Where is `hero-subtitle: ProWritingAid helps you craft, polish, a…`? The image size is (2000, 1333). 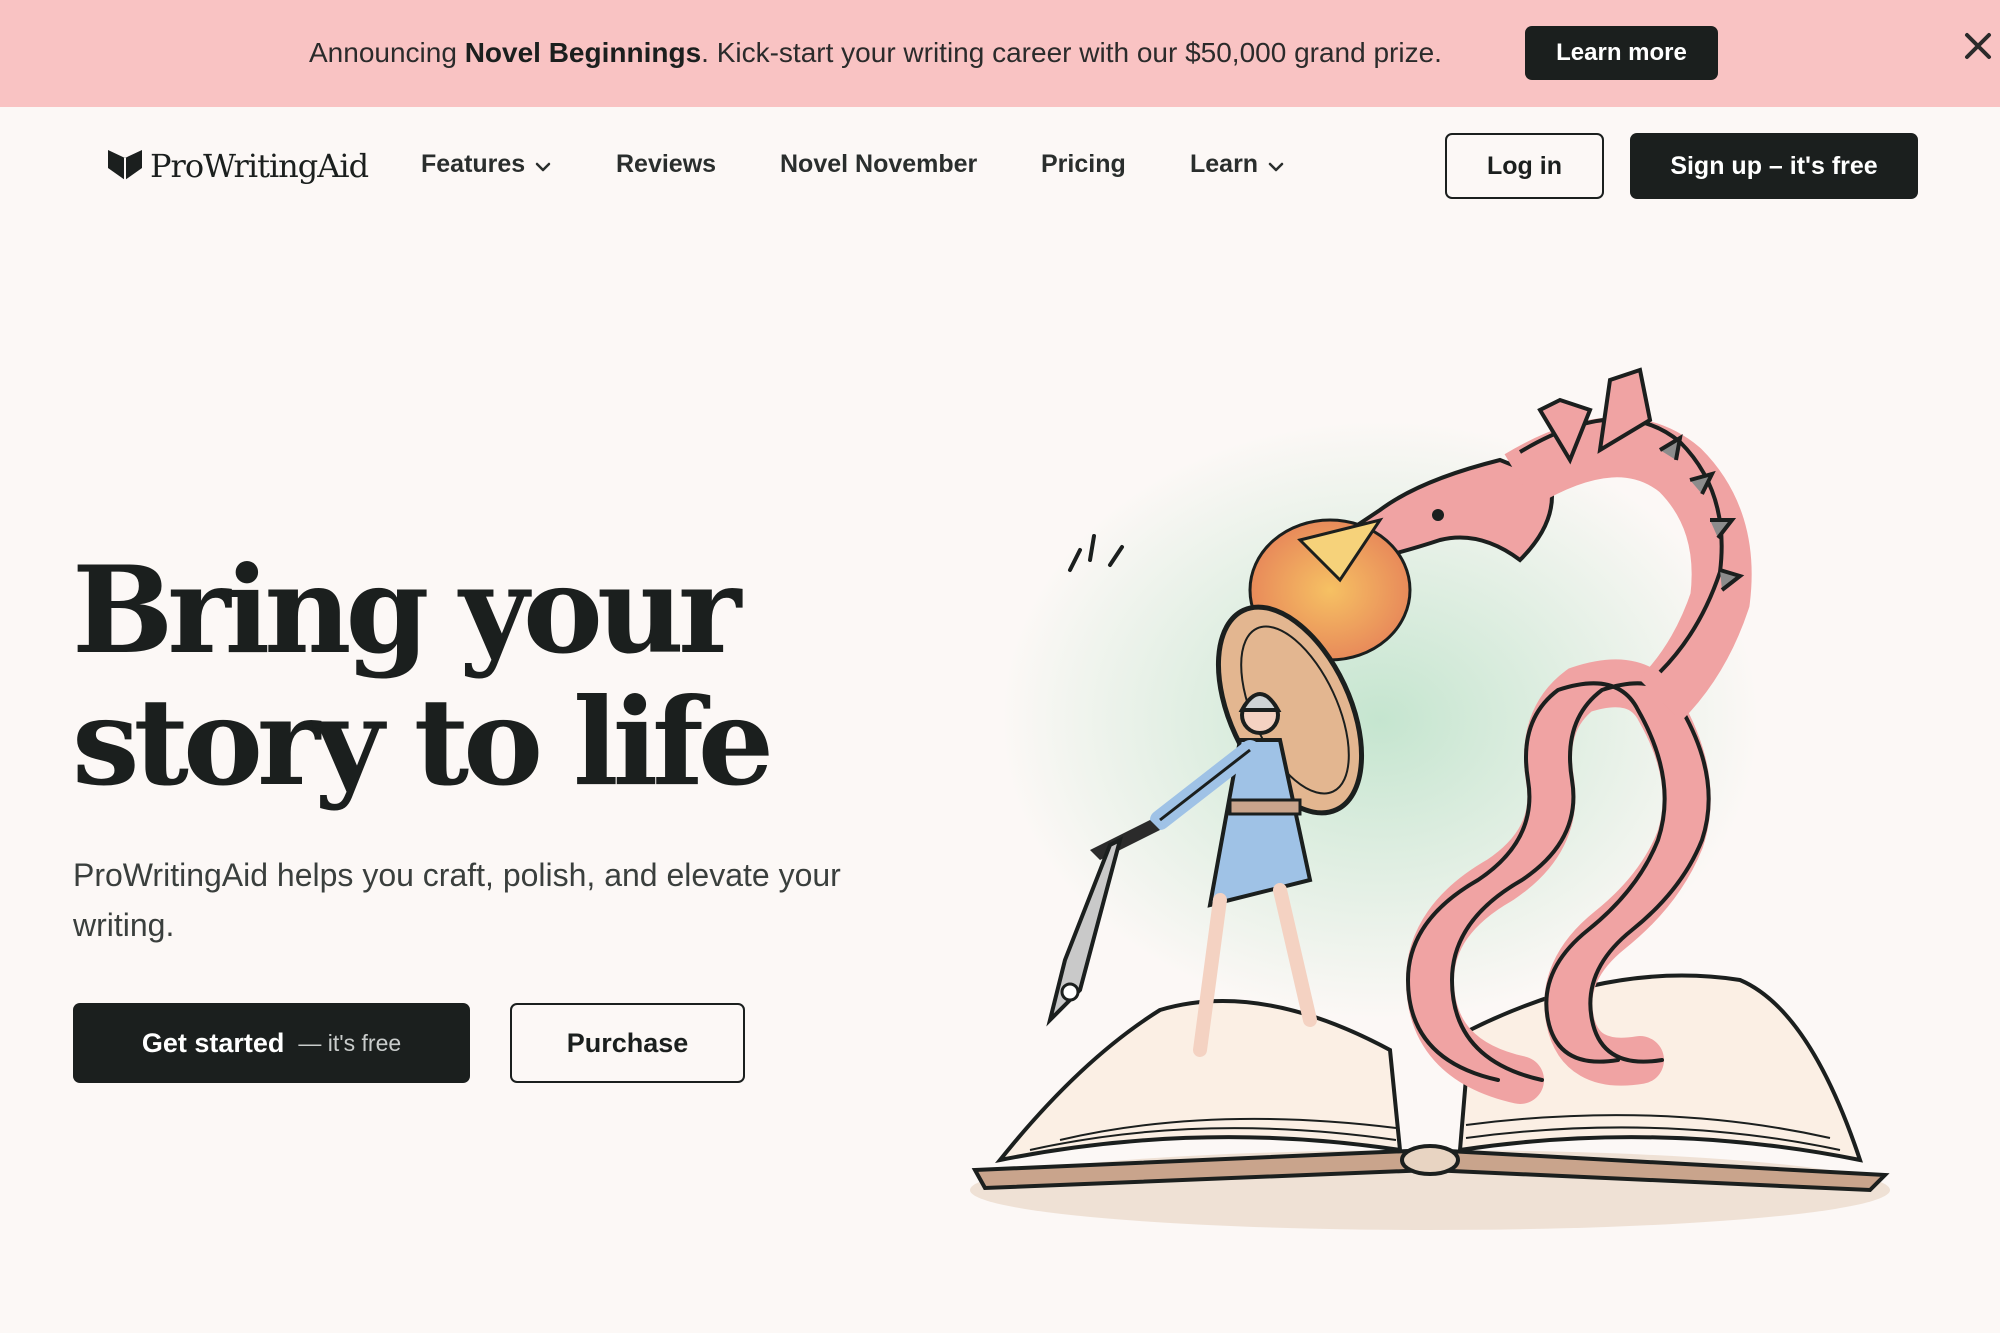 hero-subtitle: ProWritingAid helps you craft, polish, a… is located at coordinates (457, 900).